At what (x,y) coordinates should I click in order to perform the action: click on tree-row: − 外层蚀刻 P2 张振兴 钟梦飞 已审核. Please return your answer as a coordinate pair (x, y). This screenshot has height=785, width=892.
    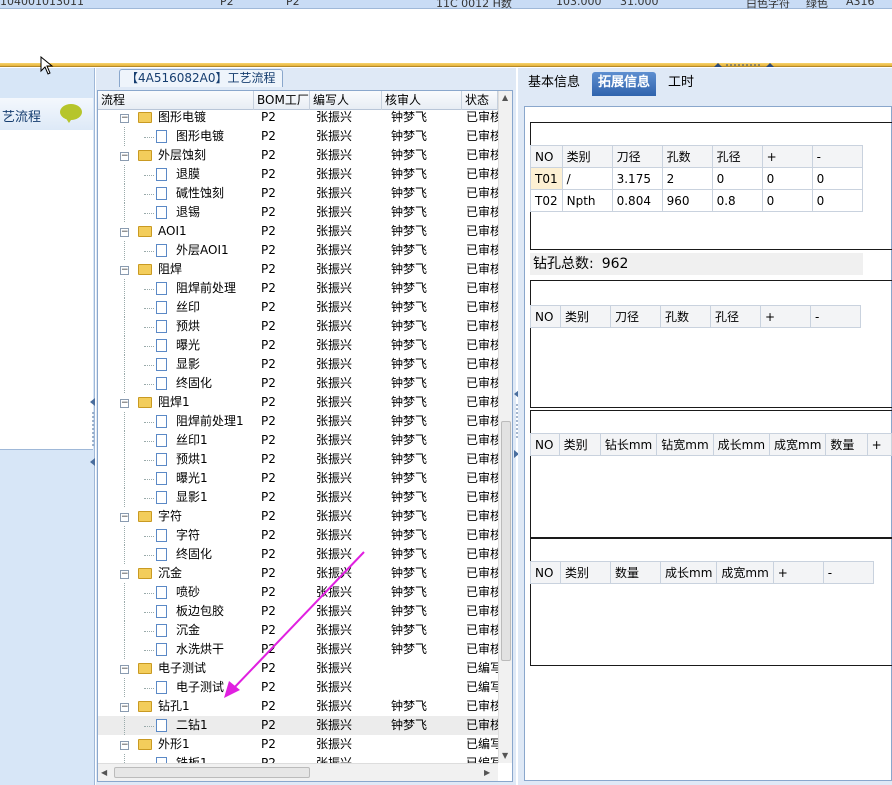
    Looking at the image, I should click on (298, 155).